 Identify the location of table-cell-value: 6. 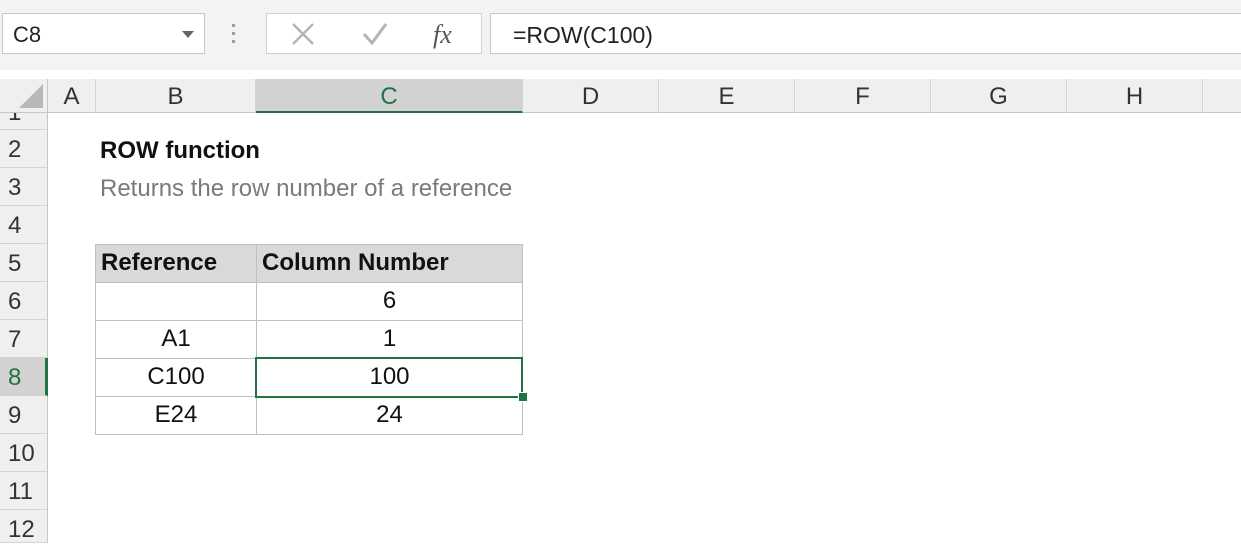
(389, 301).